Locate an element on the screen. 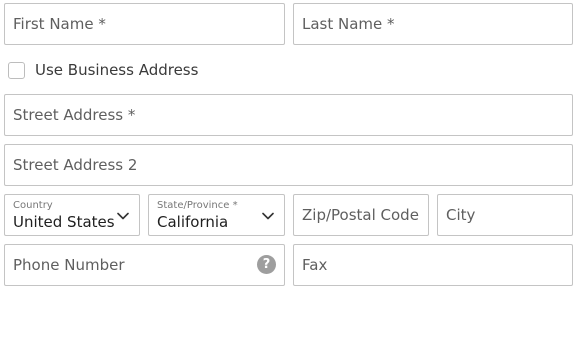 This screenshot has height=343, width=580. last-name-field is located at coordinates (433, 24).